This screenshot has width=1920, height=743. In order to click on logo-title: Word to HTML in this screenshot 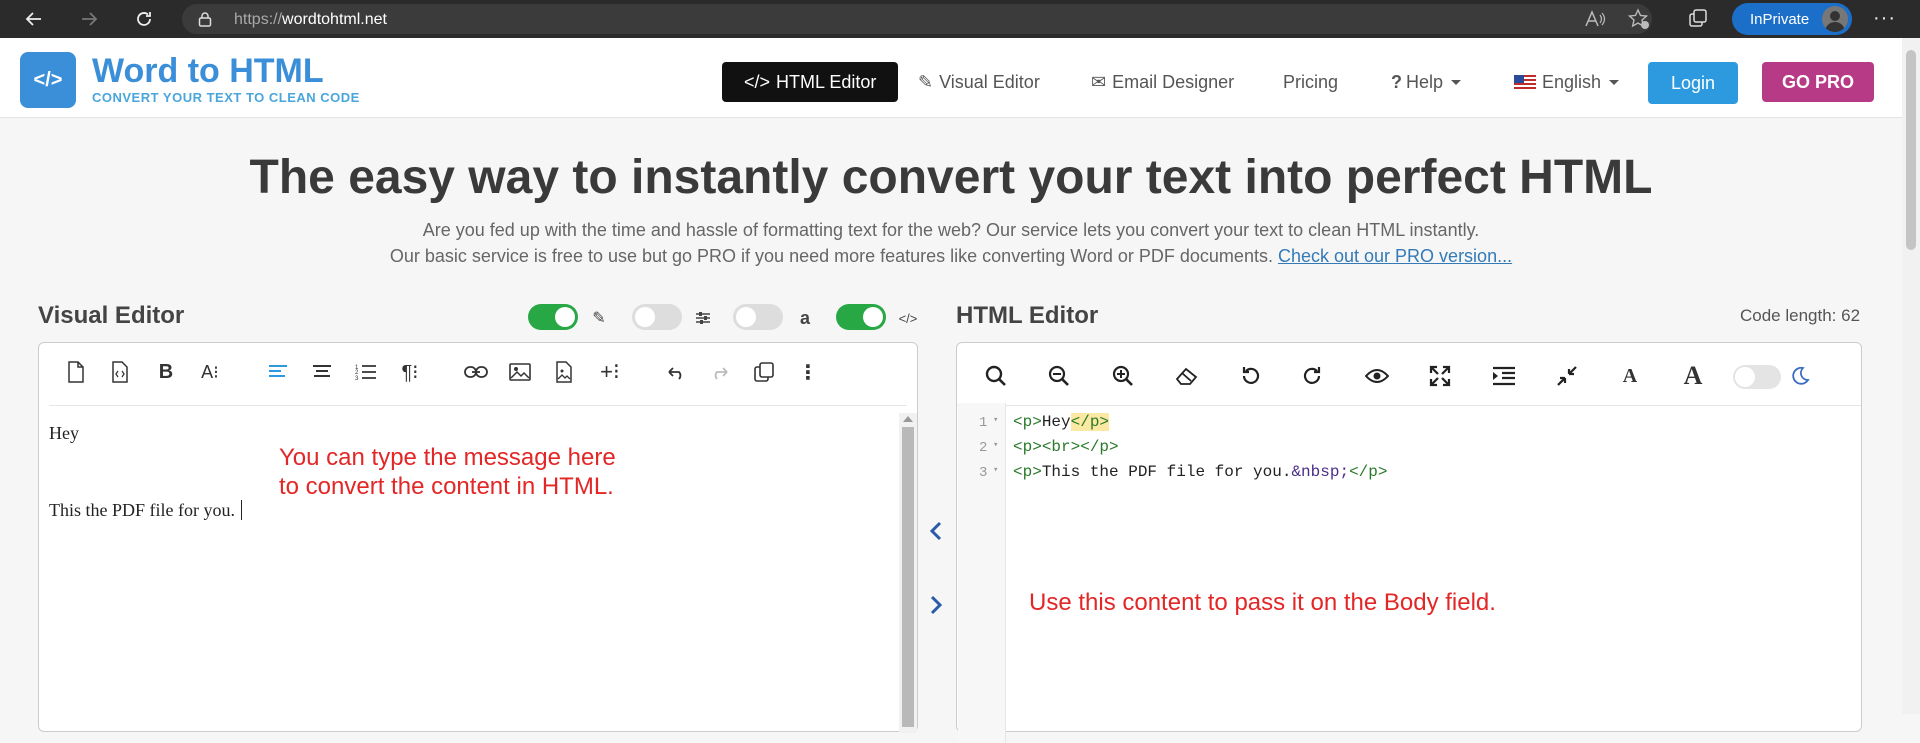, I will do `click(208, 71)`.